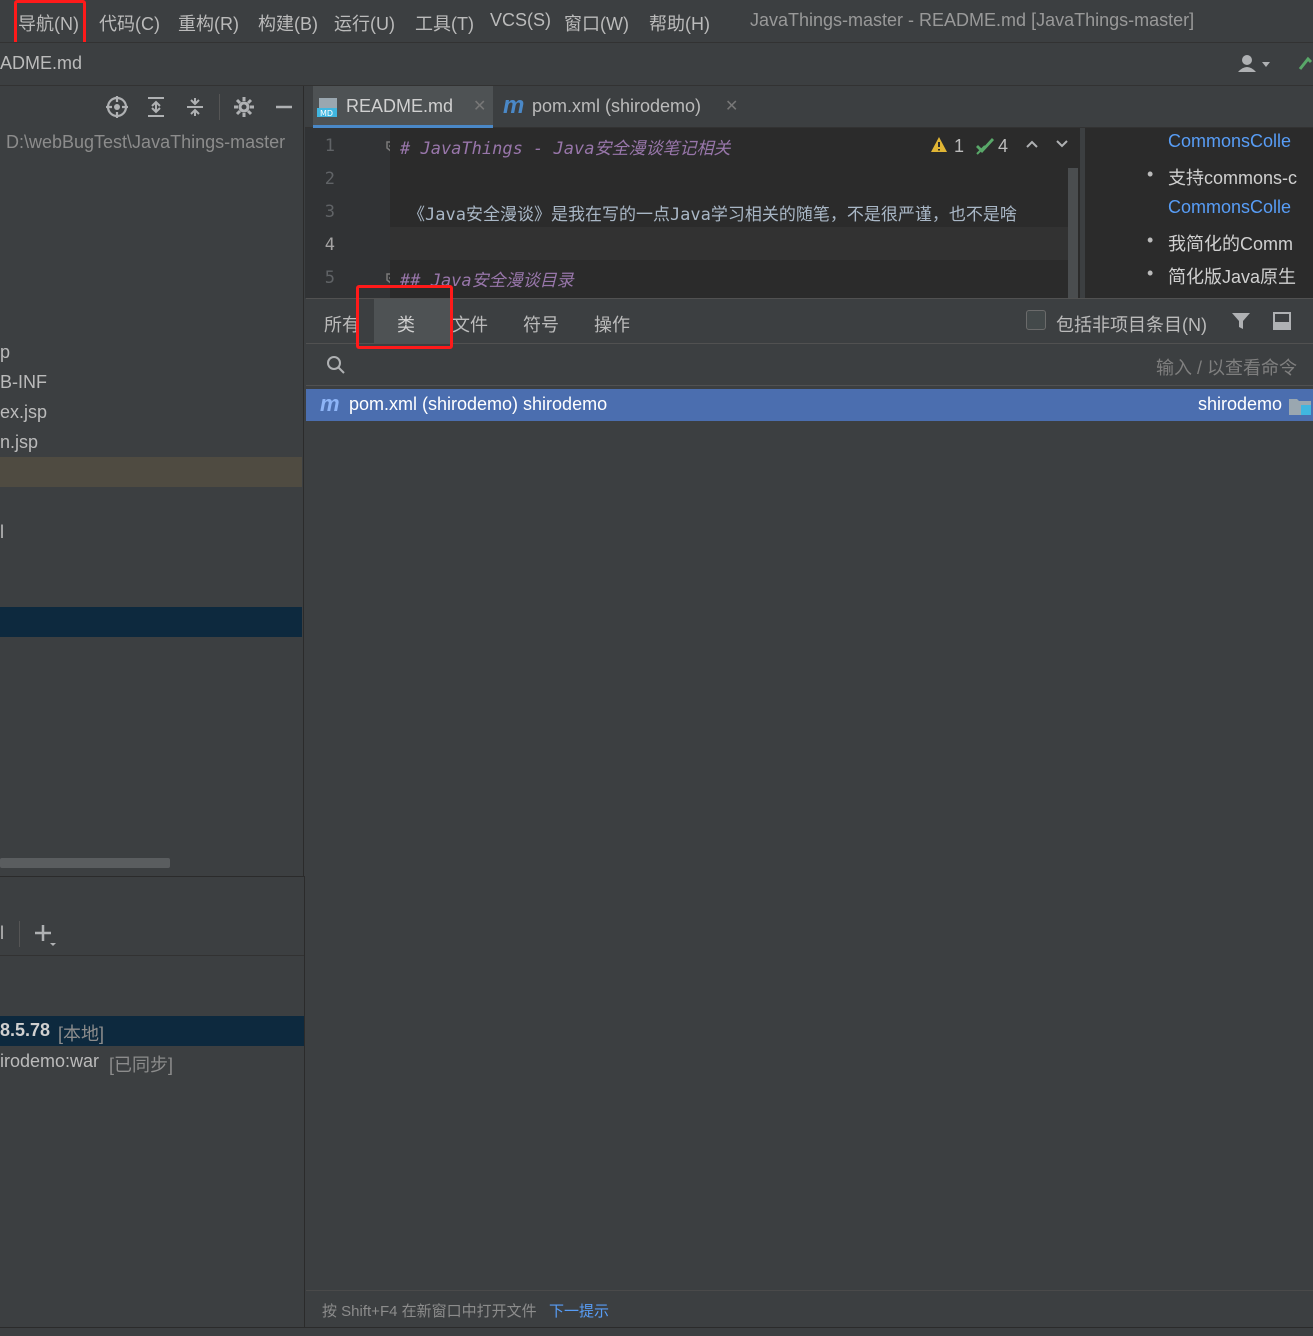  What do you see at coordinates (195, 107) in the screenshot?
I see `collapse-all-icon` at bounding box center [195, 107].